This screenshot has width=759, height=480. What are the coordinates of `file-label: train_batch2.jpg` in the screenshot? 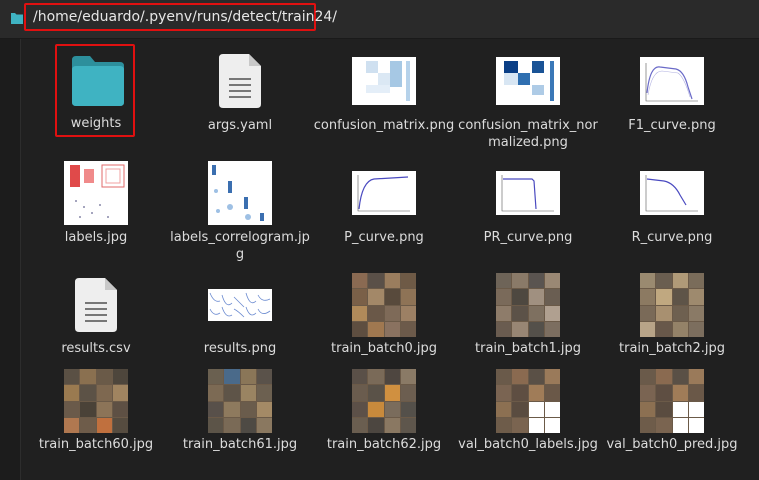 It's located at (672, 348).